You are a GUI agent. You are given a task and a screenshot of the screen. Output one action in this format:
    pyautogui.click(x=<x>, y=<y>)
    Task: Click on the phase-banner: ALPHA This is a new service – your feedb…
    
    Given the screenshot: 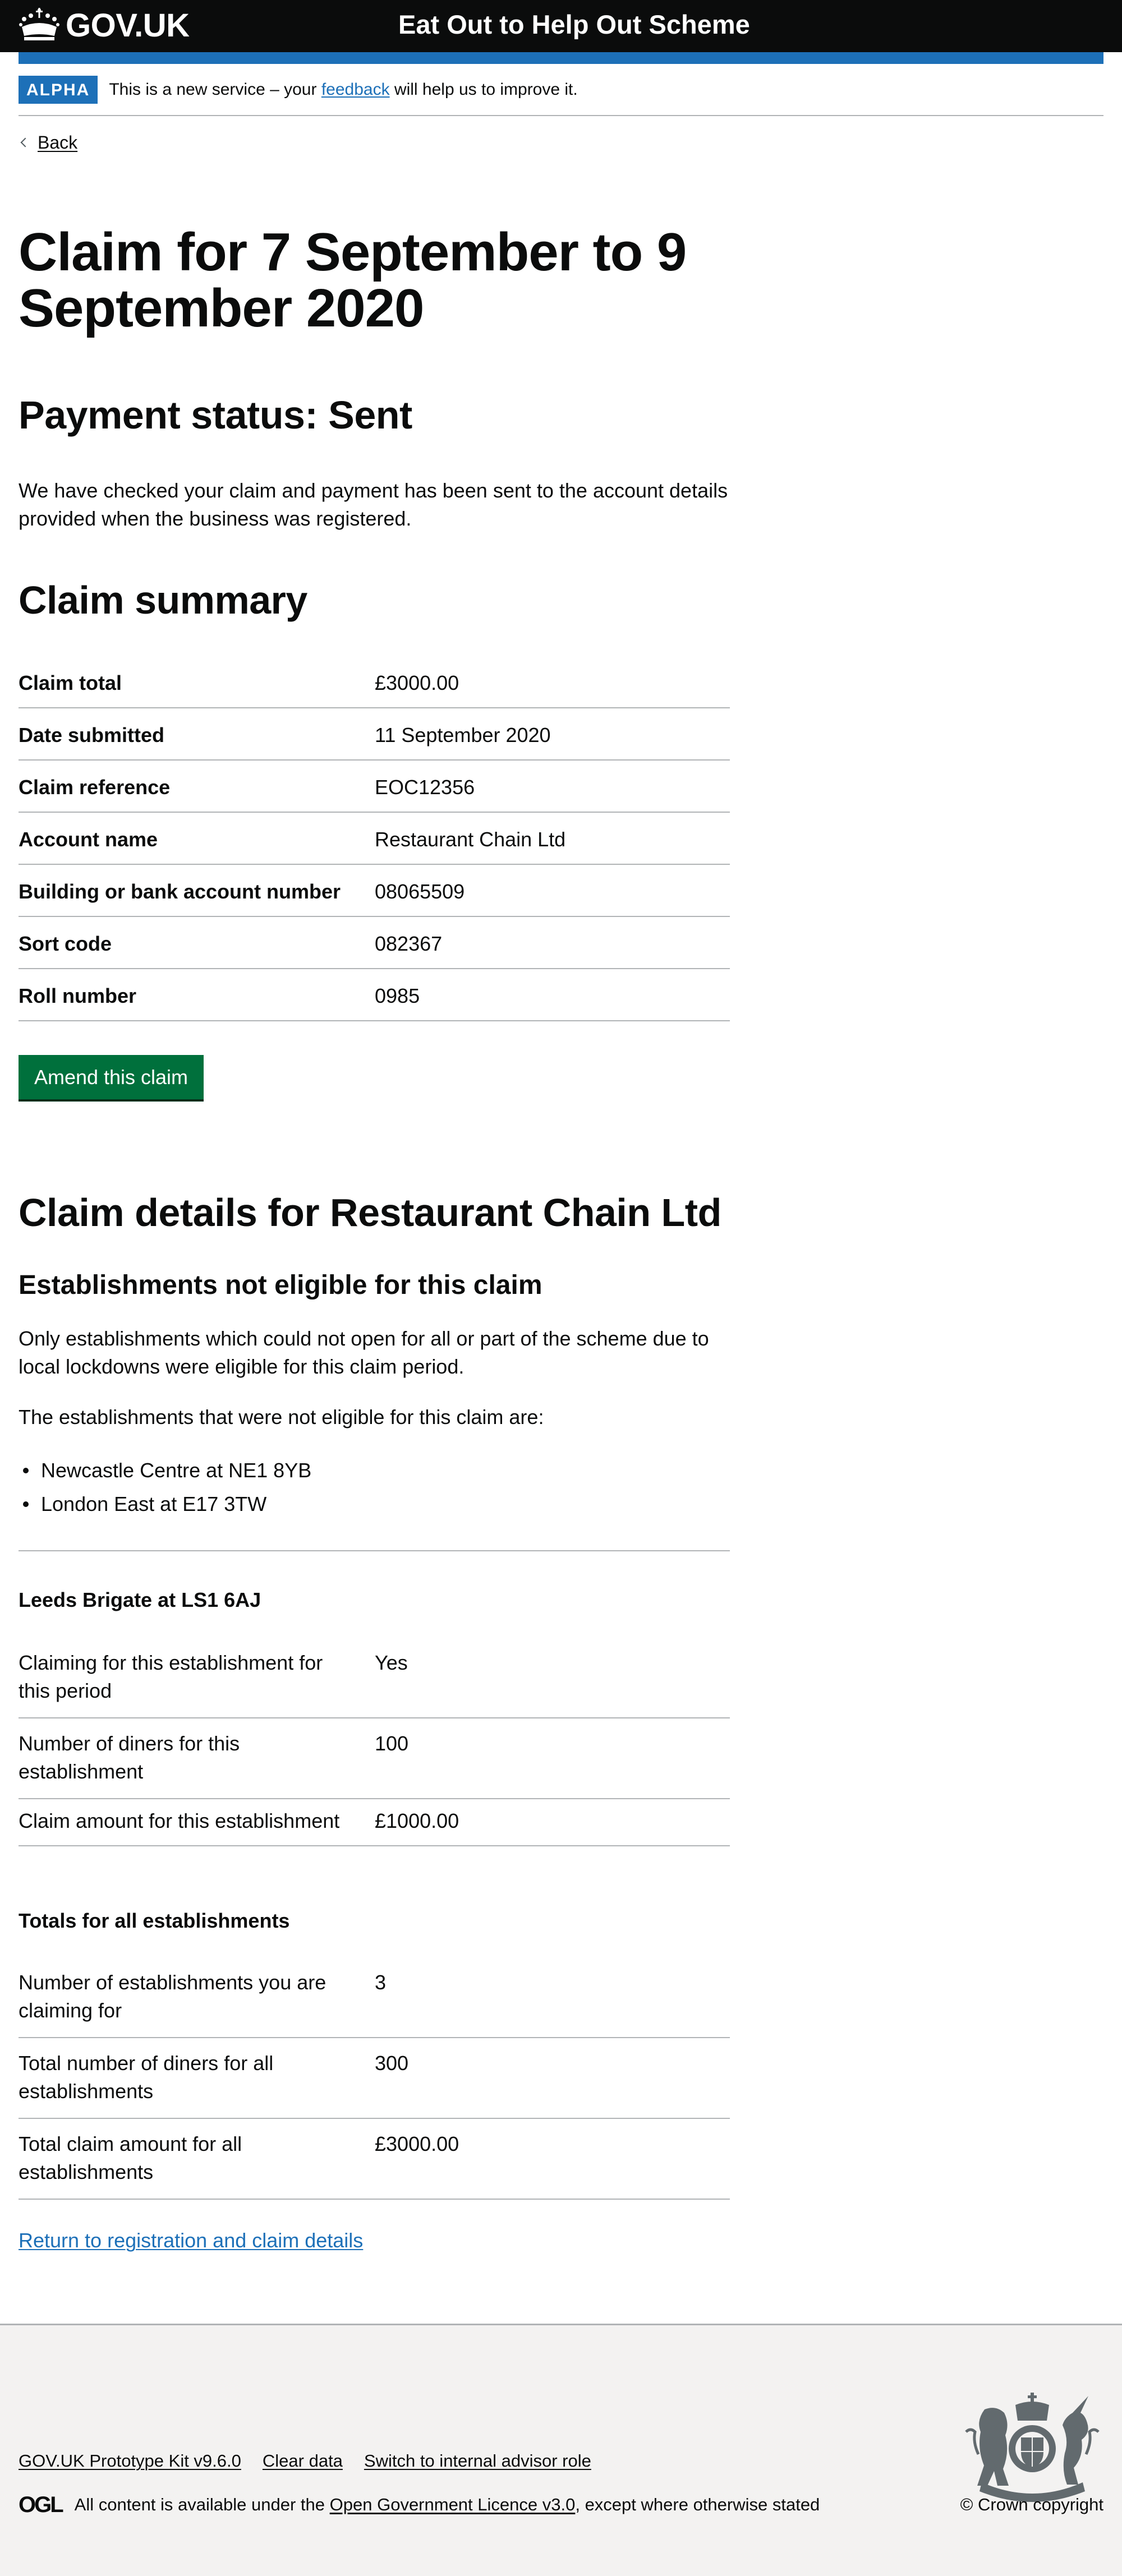 What is the action you would take?
    pyautogui.click(x=561, y=96)
    